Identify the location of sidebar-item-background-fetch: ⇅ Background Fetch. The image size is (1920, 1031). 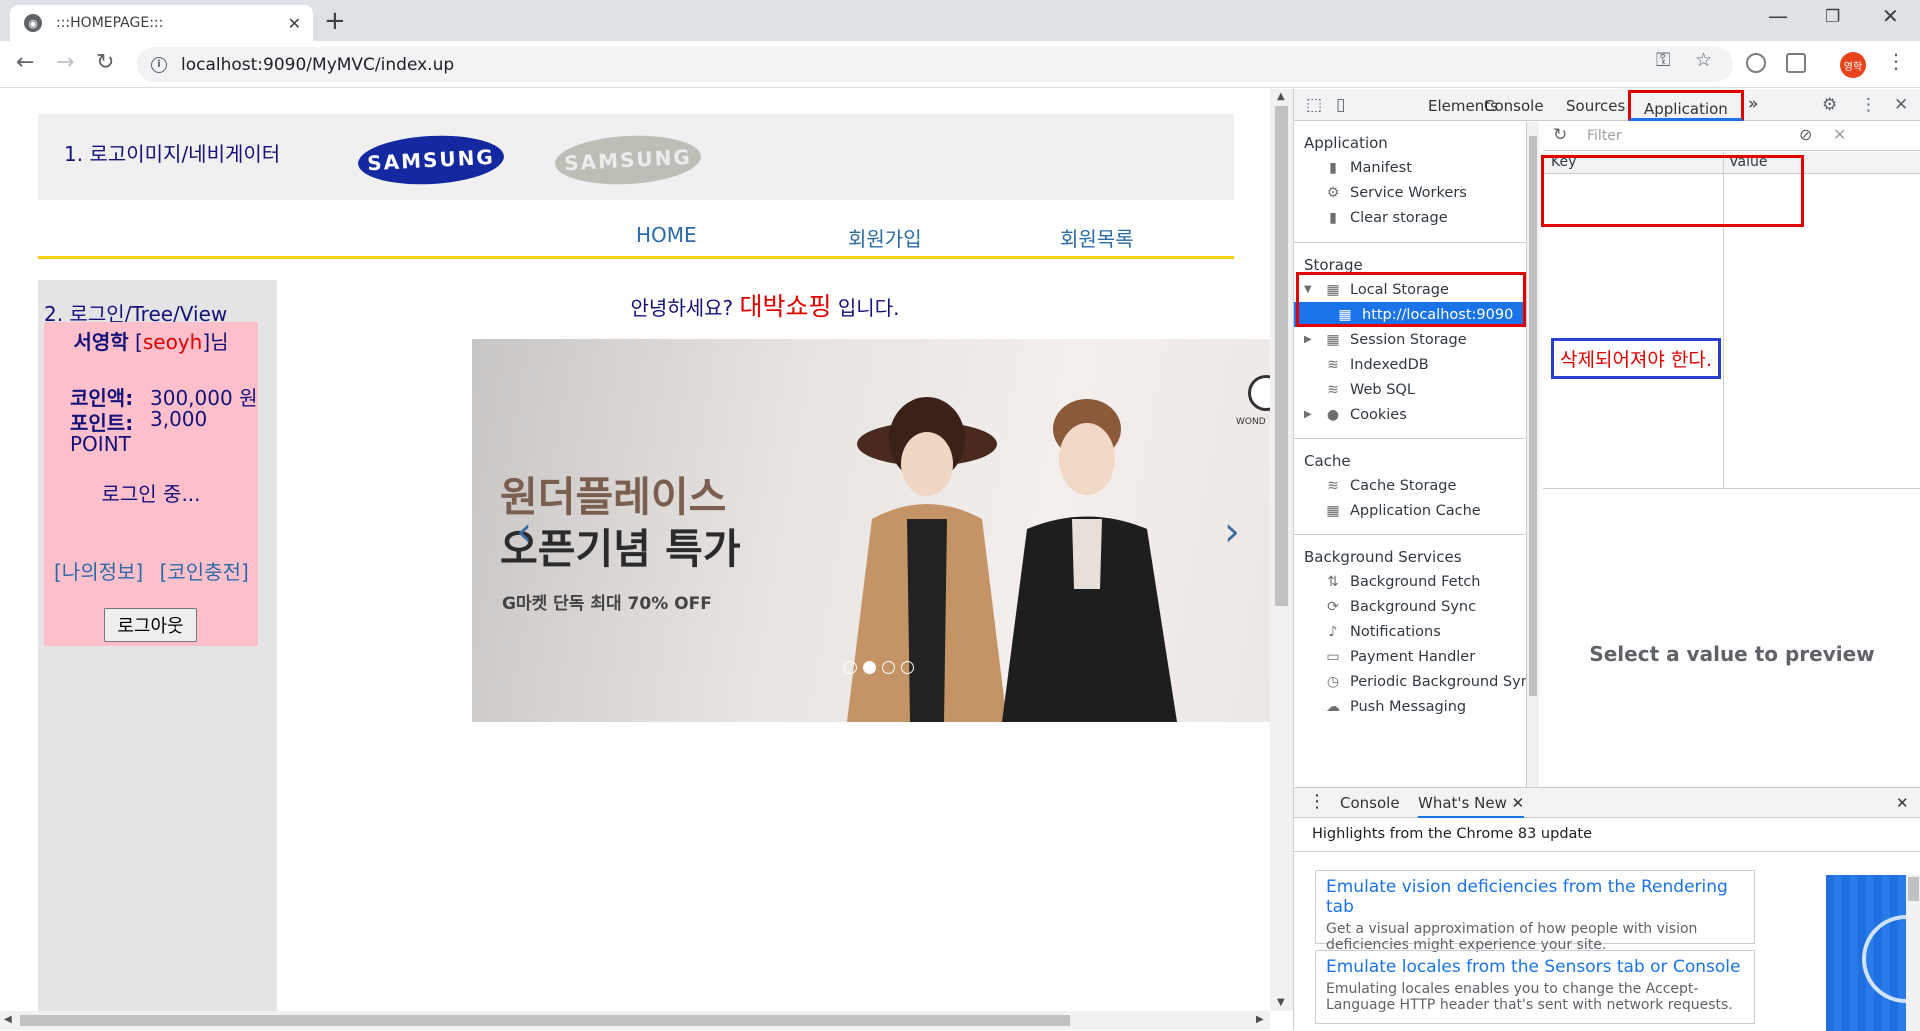
(1392, 581).